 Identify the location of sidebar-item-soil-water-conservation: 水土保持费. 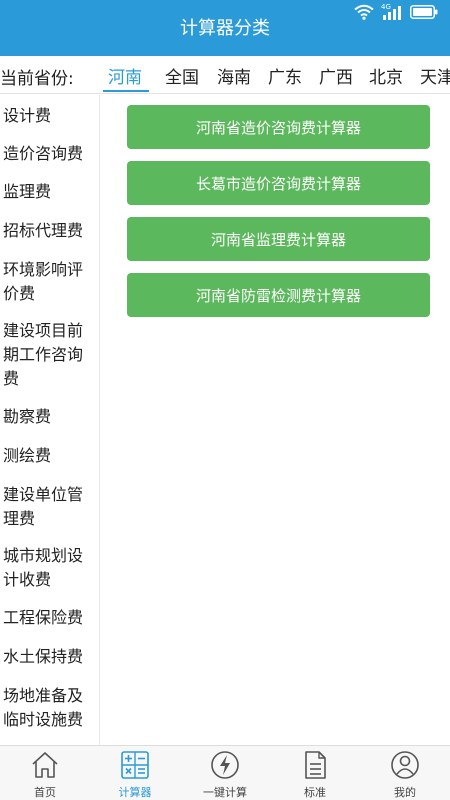
(50, 657).